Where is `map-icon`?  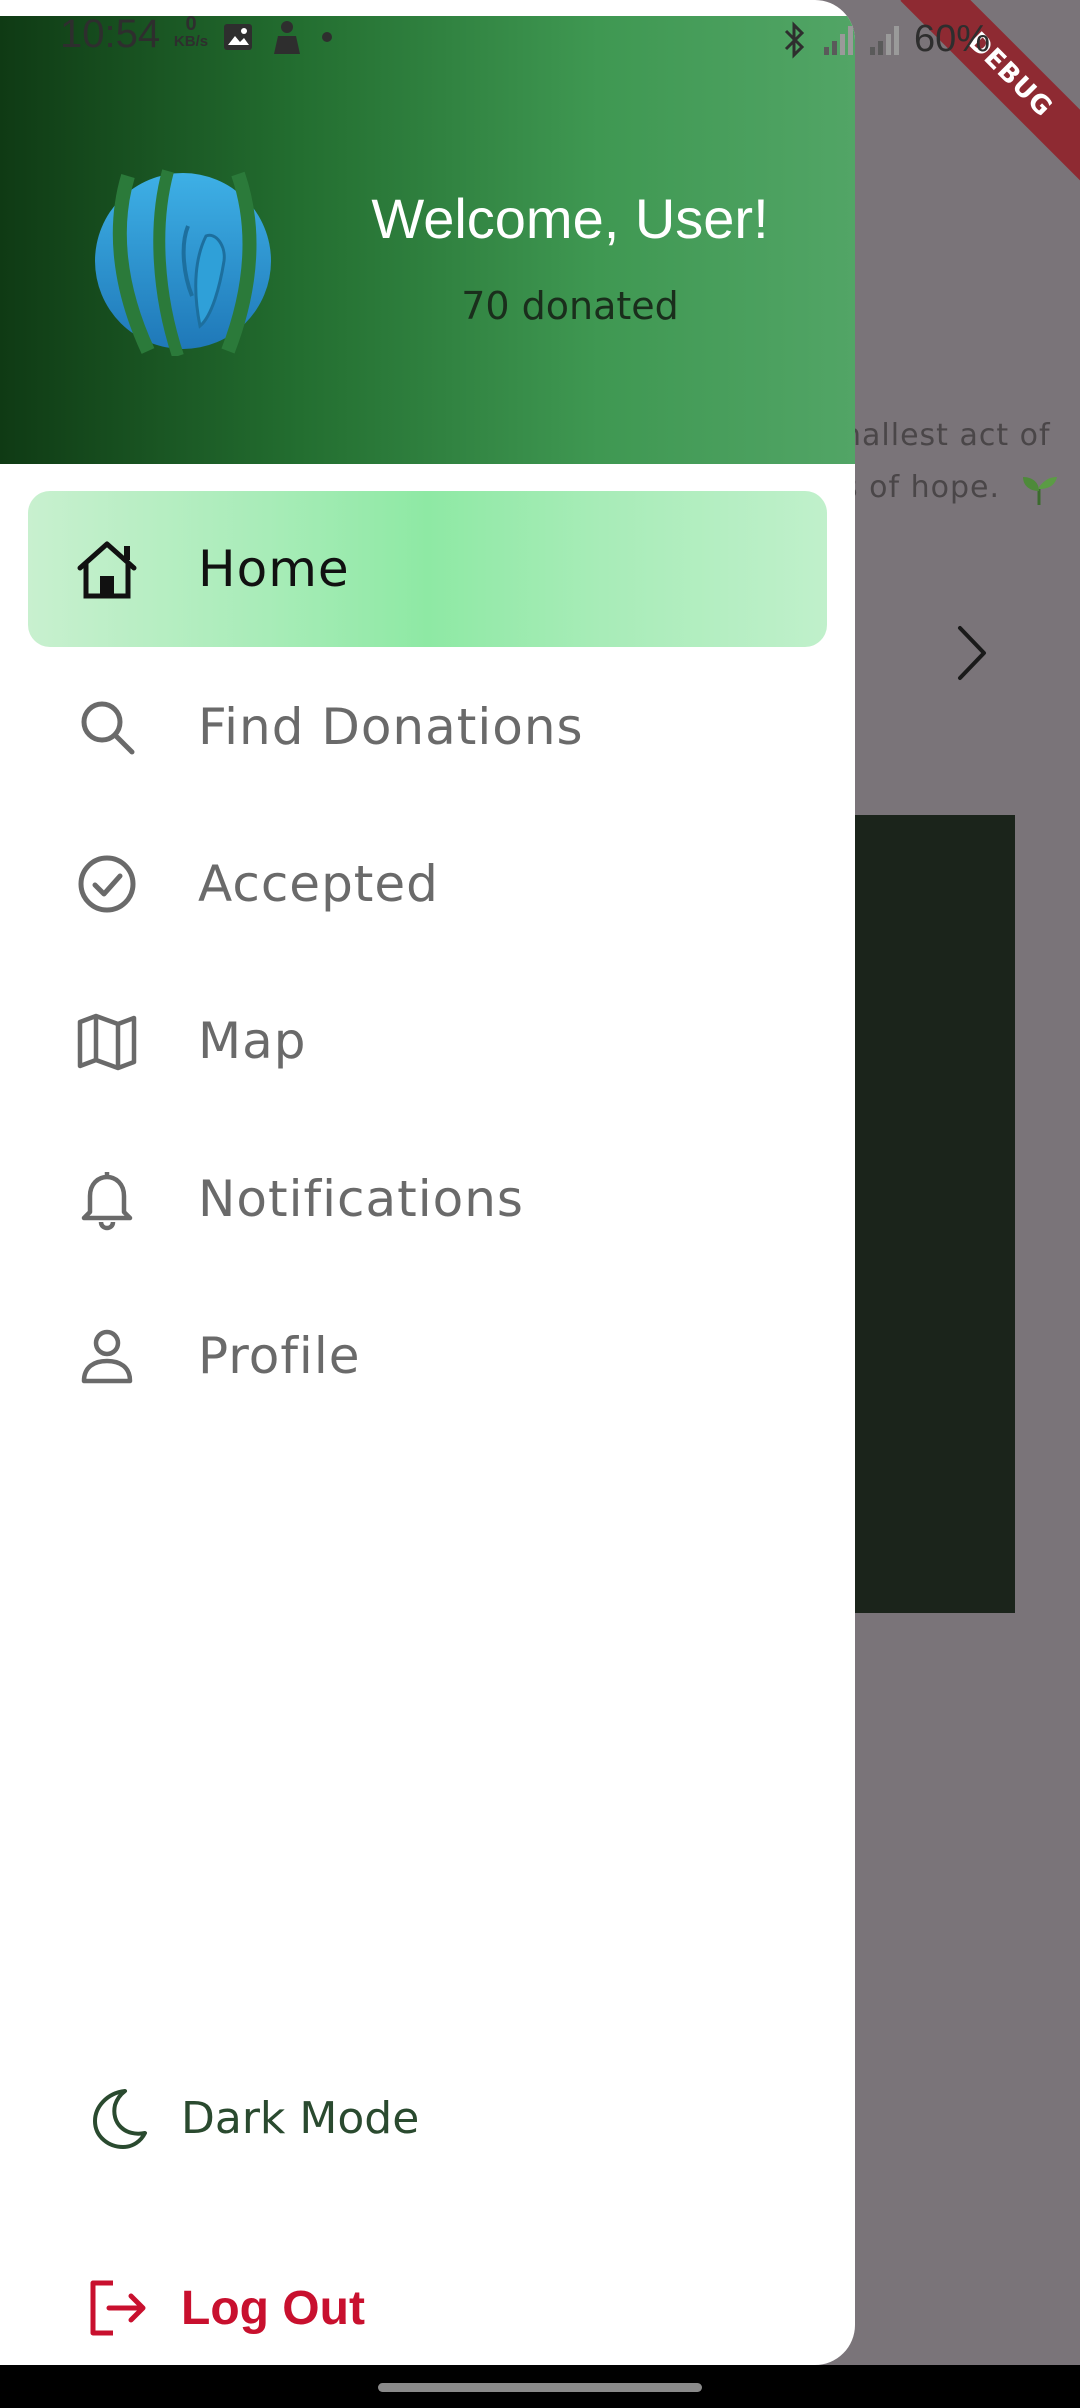
map-icon is located at coordinates (107, 1042).